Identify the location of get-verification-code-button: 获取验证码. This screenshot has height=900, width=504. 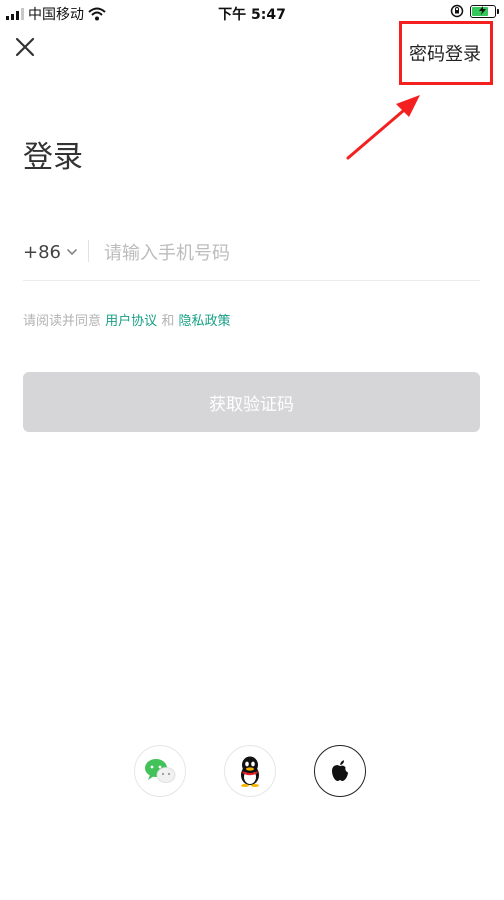
(251, 402).